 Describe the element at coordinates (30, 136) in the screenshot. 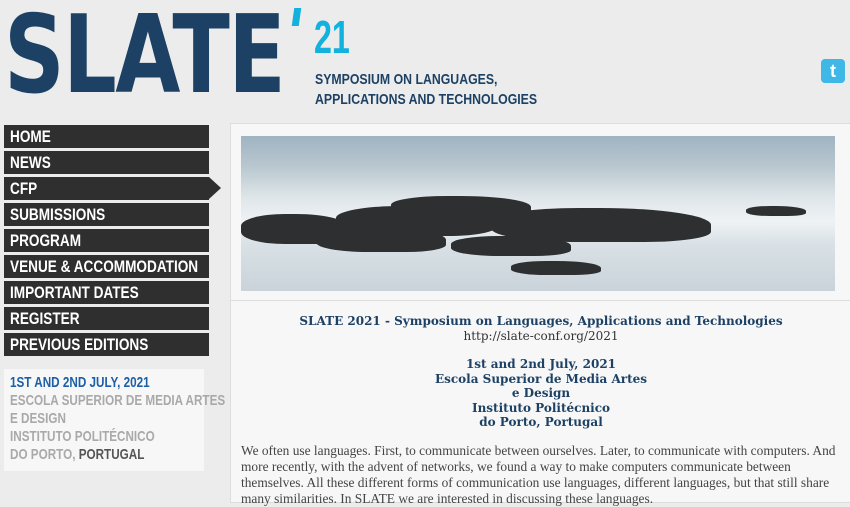

I see `nav-label: HOME` at that location.